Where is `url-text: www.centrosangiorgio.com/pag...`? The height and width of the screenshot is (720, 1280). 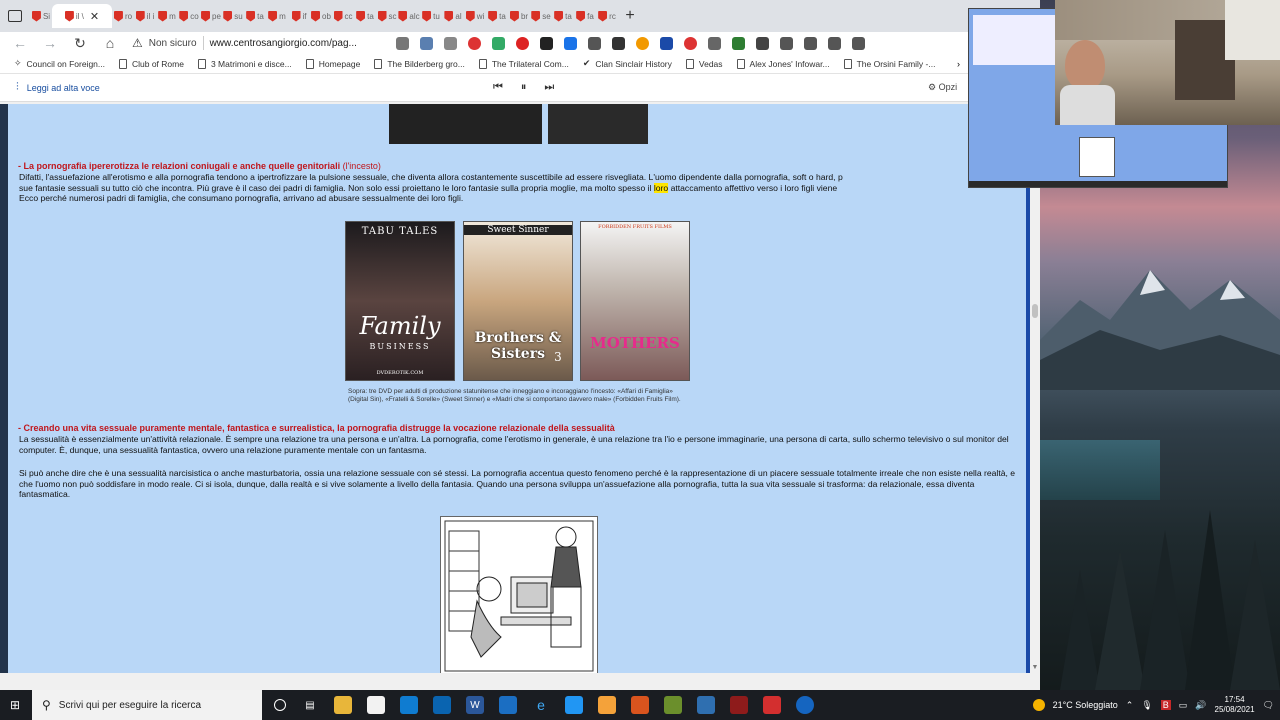 url-text: www.centrosangiorgio.com/pag... is located at coordinates (283, 43).